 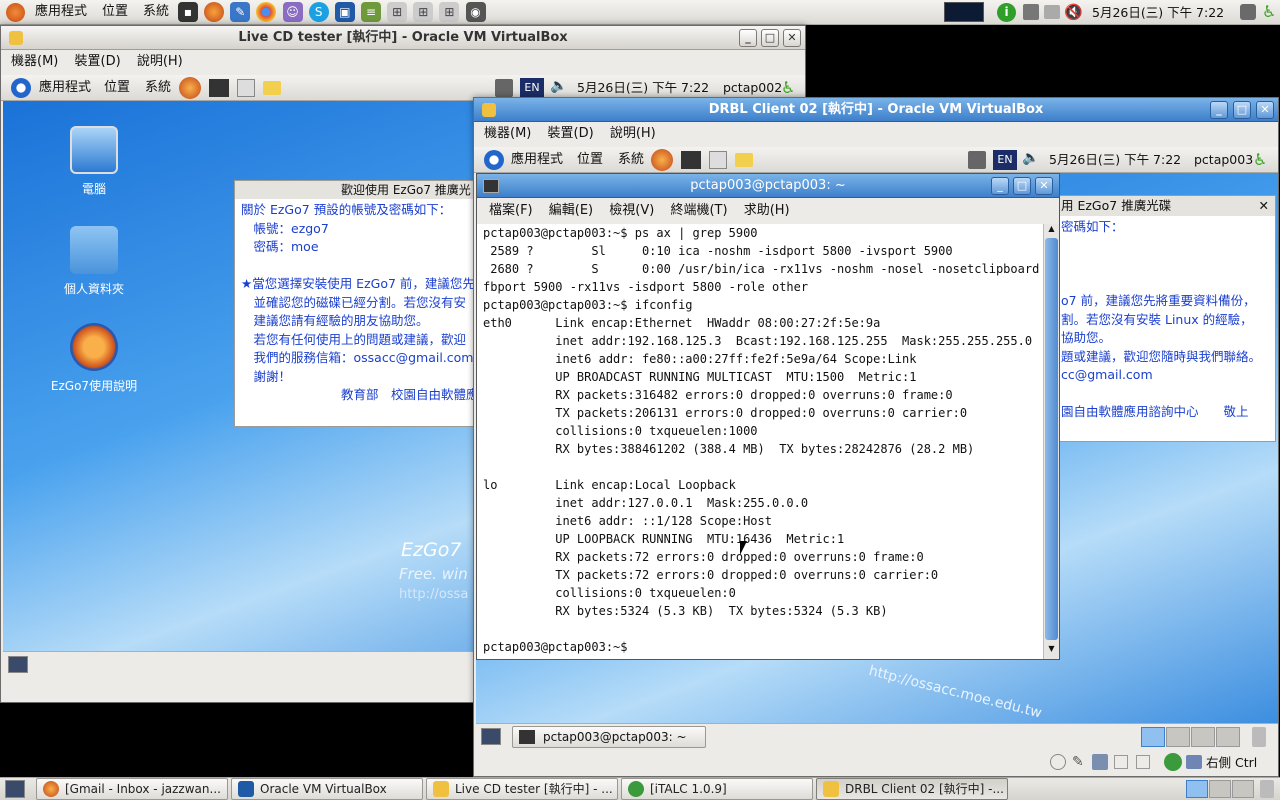 I want to click on scroll-thumb, so click(x=1051, y=439).